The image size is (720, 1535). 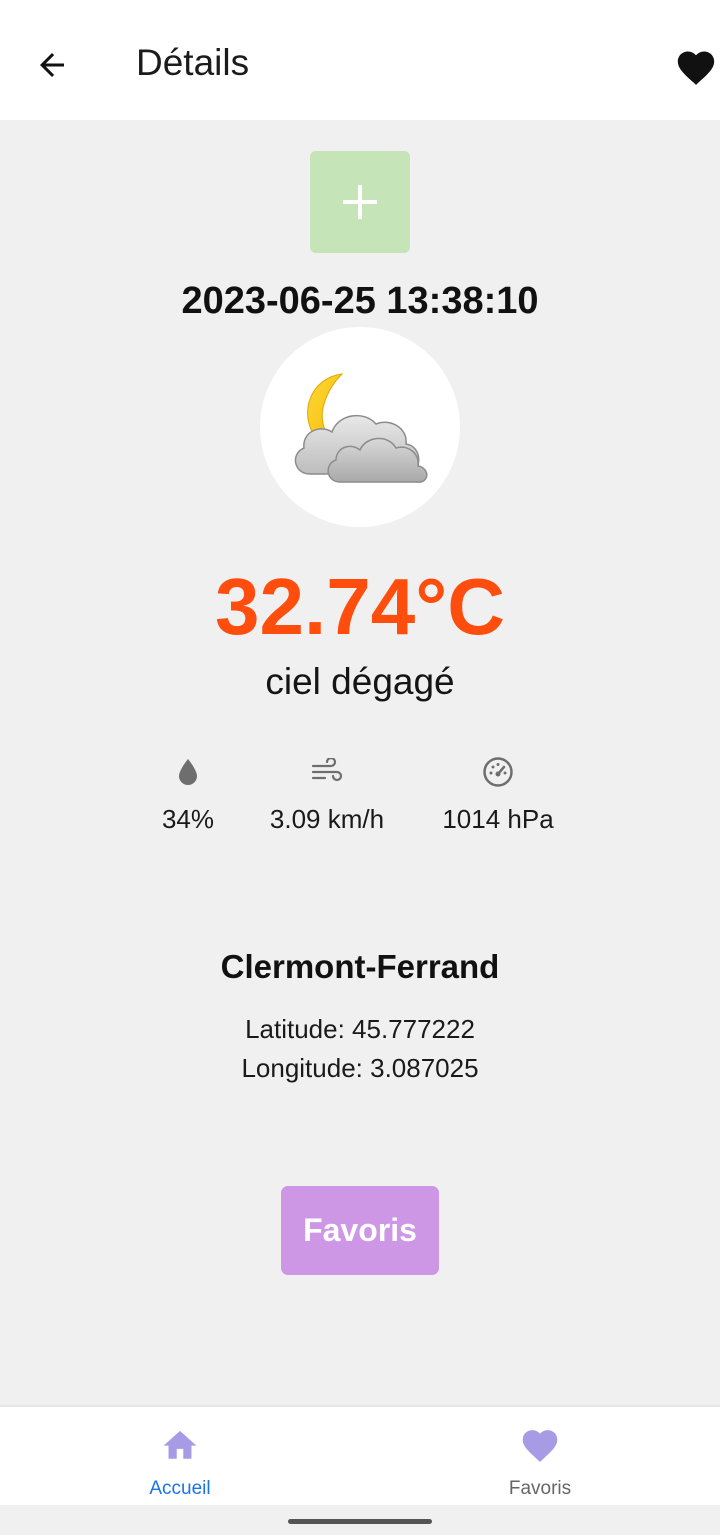 I want to click on pressure-value: 1014 hPa, so click(x=498, y=819).